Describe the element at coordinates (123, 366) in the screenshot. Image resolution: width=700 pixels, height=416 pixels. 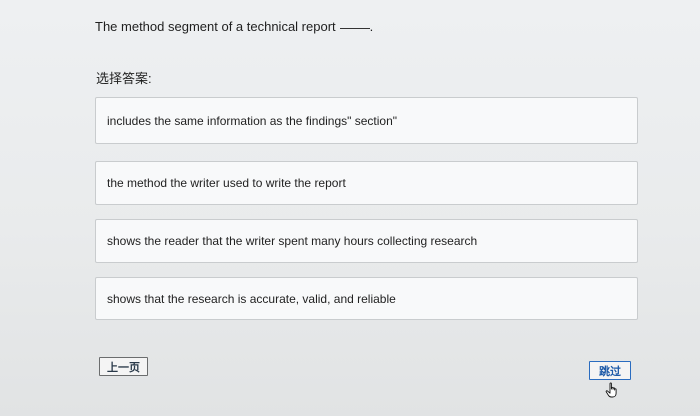
I see `previous-page-button: 上一页` at that location.